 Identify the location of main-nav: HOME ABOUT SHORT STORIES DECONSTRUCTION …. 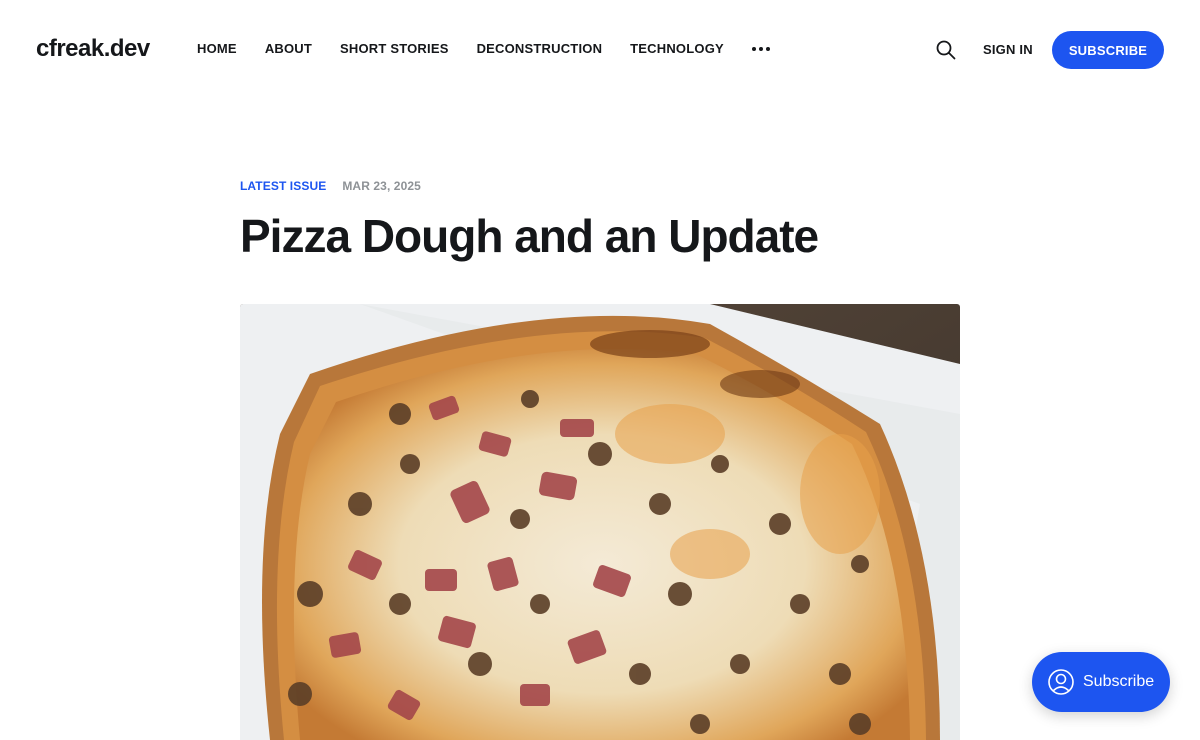
(483, 49).